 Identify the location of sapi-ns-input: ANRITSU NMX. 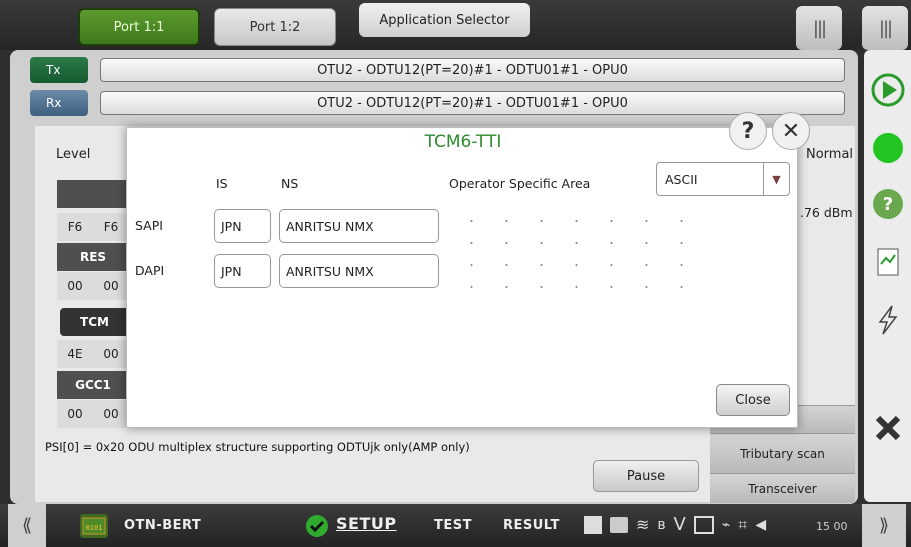
(359, 226).